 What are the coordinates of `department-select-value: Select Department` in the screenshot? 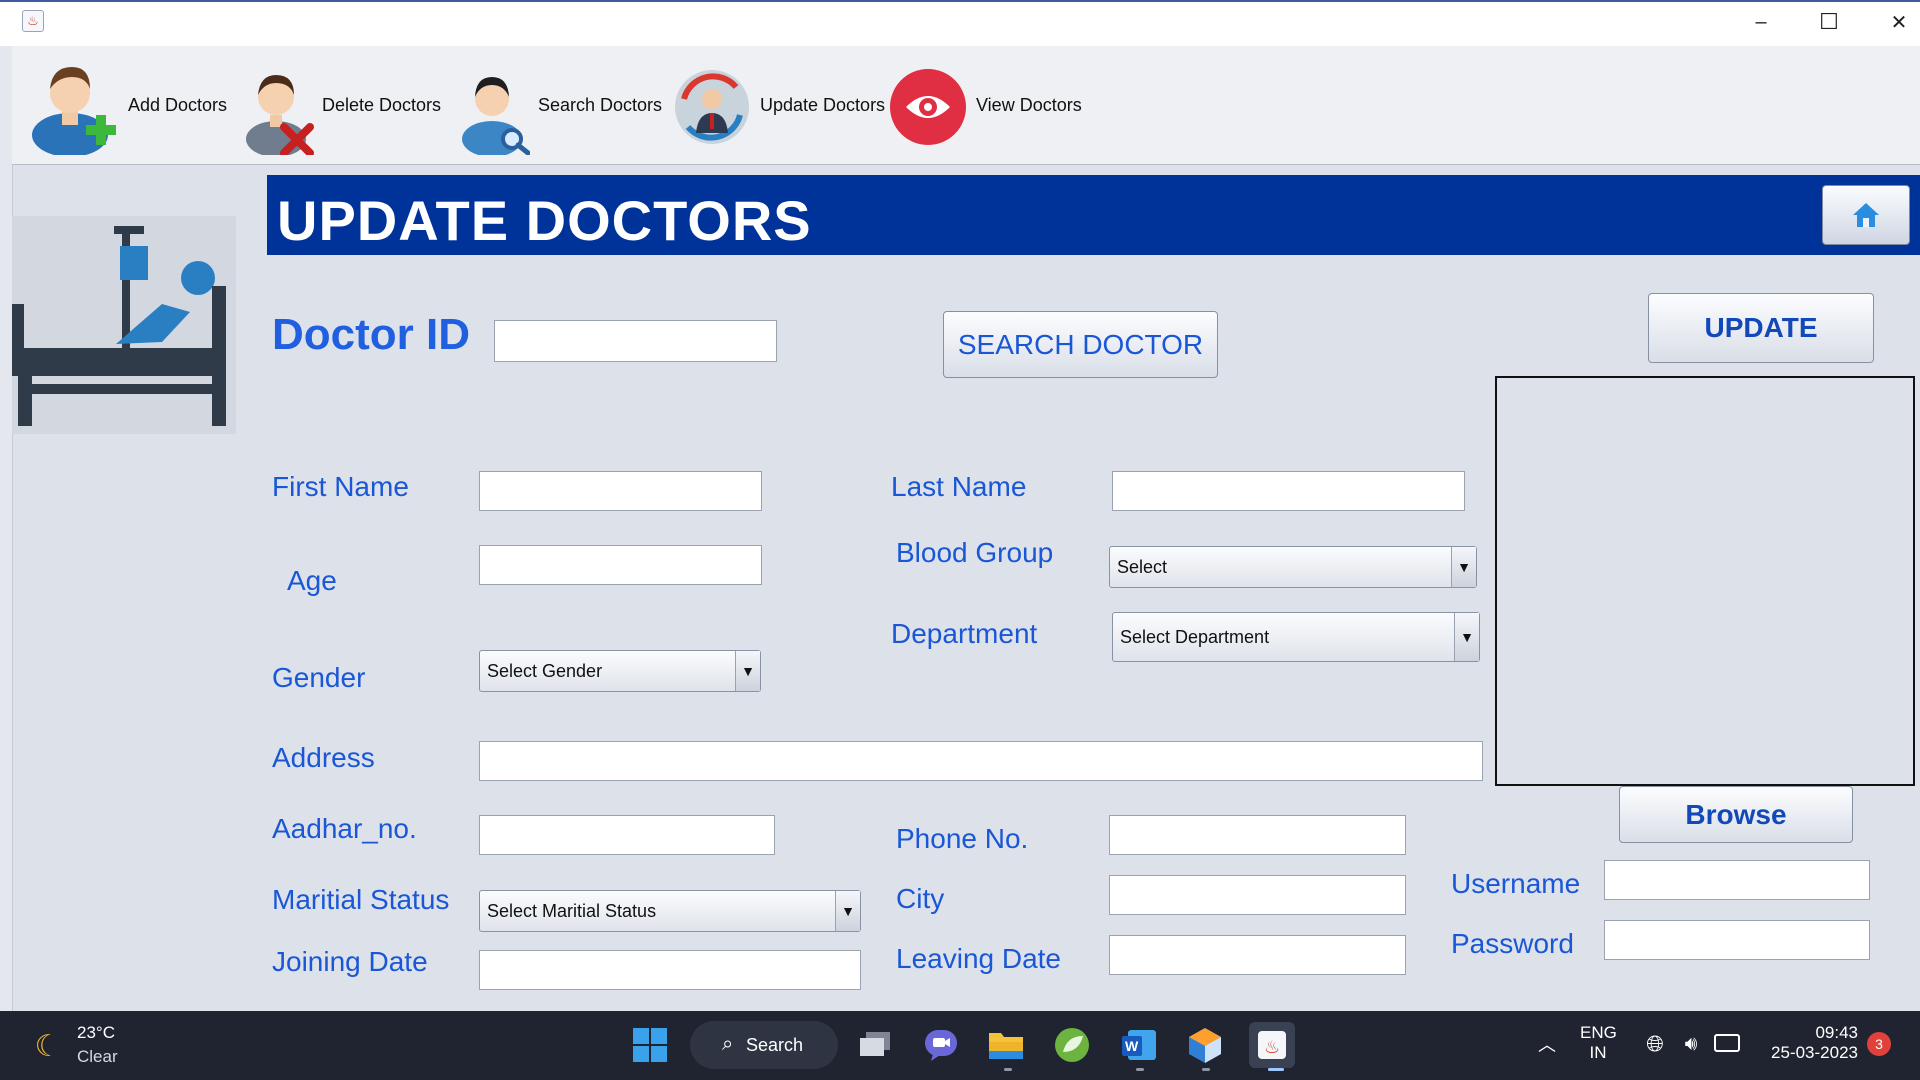 It's located at (1195, 636).